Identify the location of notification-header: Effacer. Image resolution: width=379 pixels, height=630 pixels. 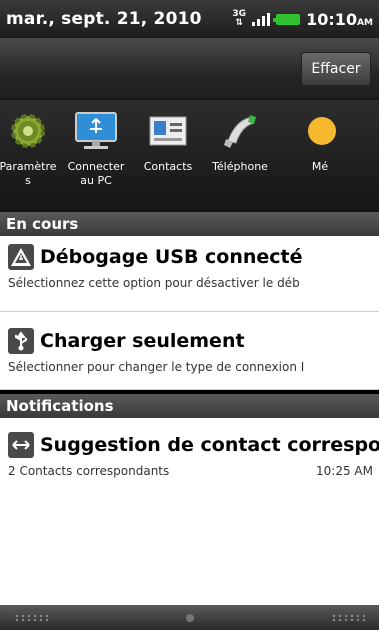
(189, 69).